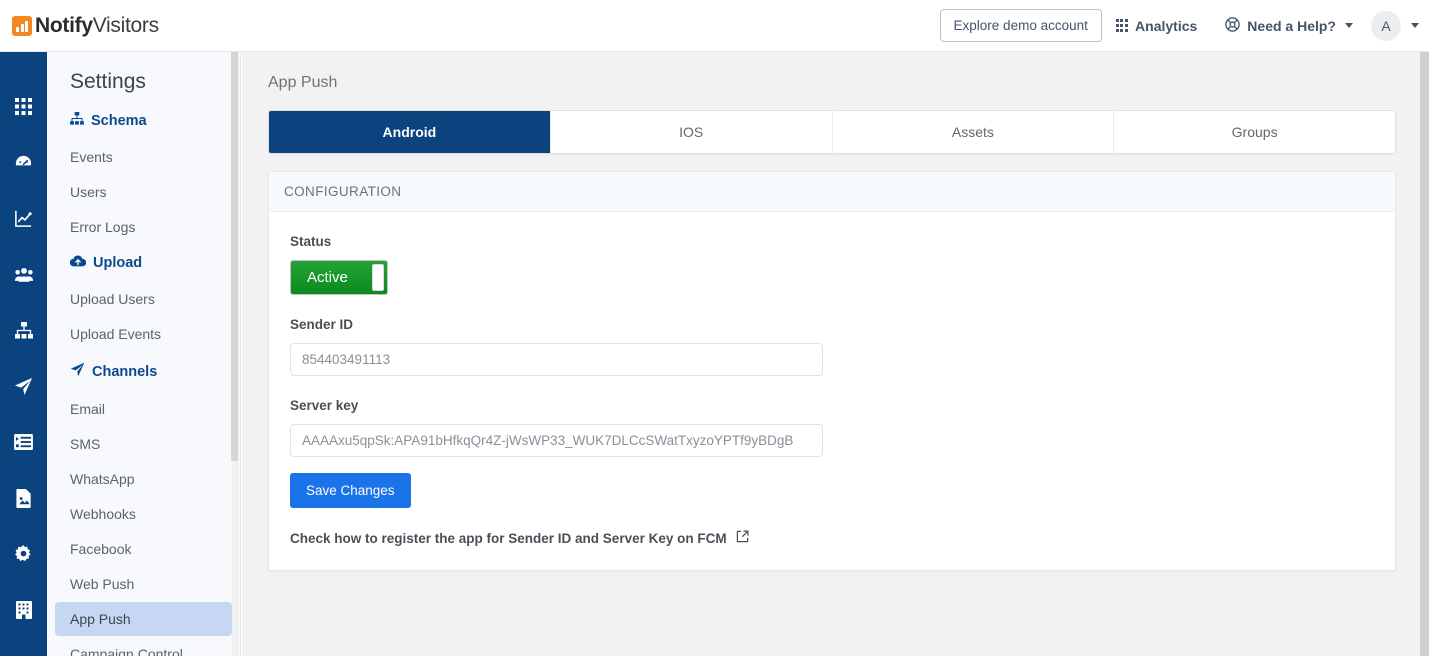 The height and width of the screenshot is (656, 1429). I want to click on sidebar-item-upload-users: Upload Users, so click(143, 299).